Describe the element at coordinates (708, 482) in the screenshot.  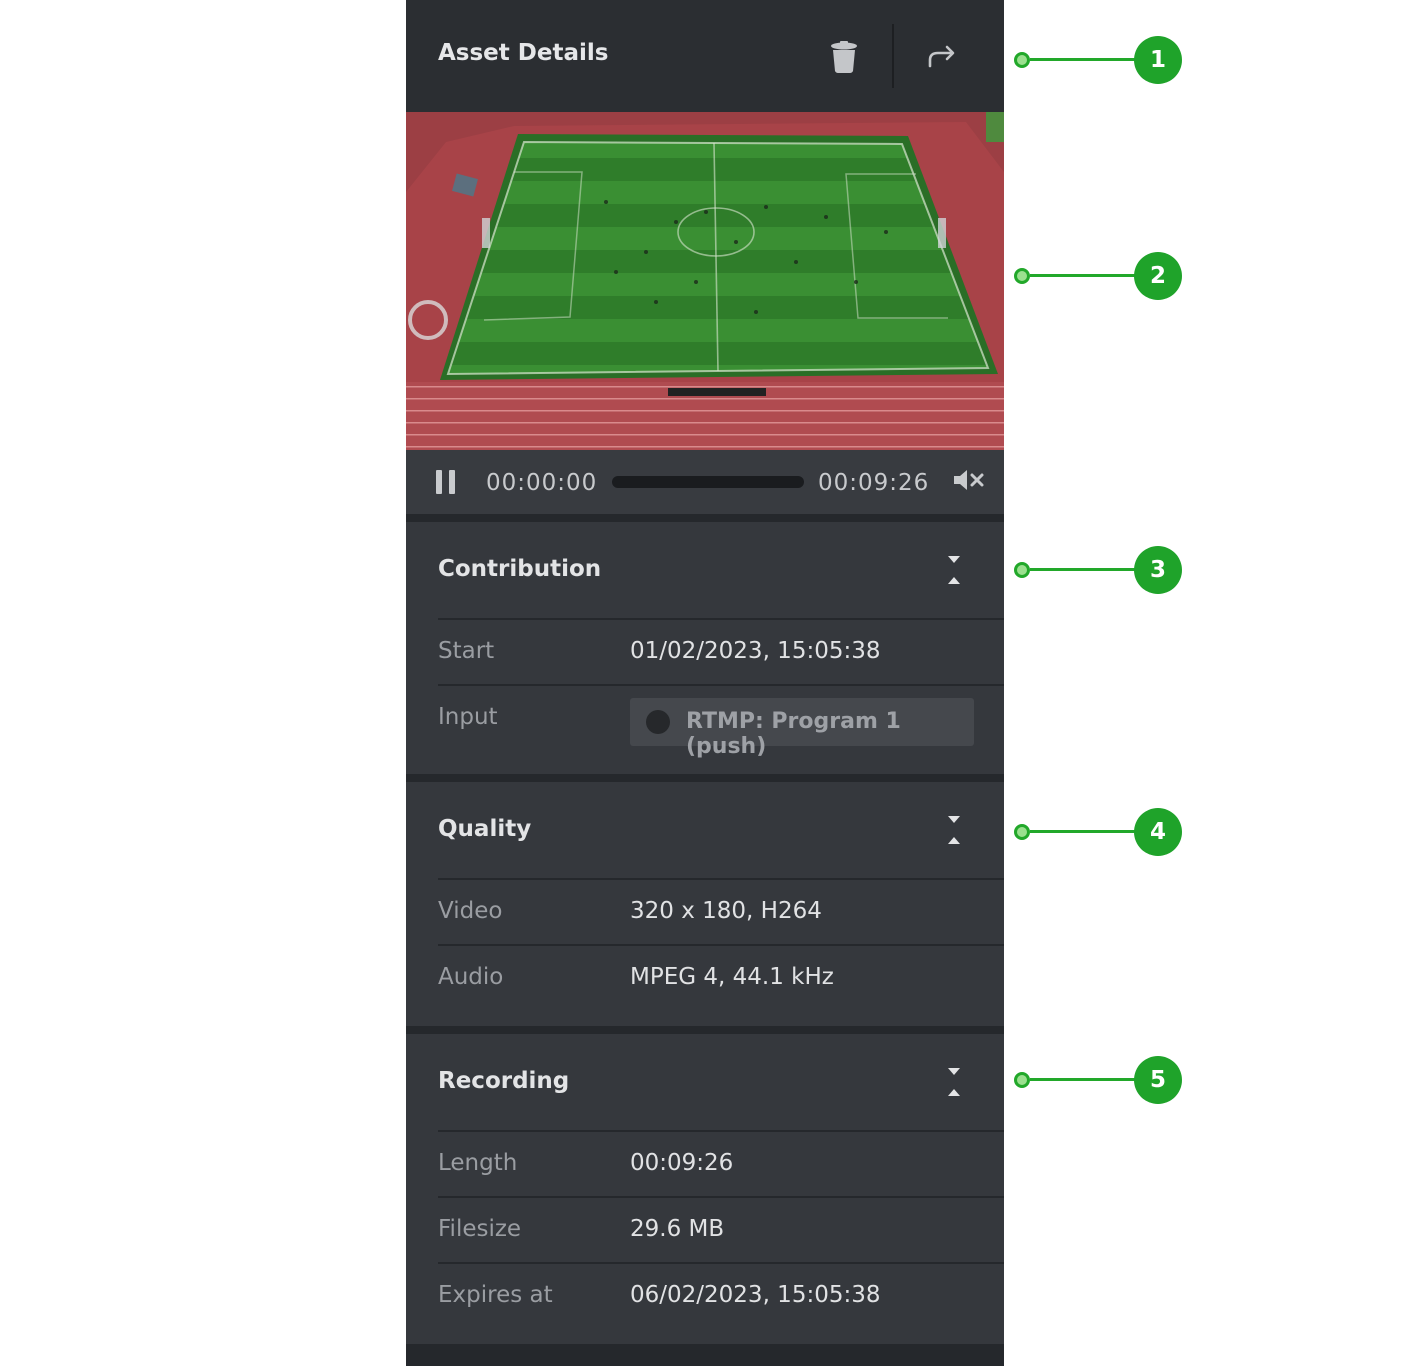
I see `seek-bar` at that location.